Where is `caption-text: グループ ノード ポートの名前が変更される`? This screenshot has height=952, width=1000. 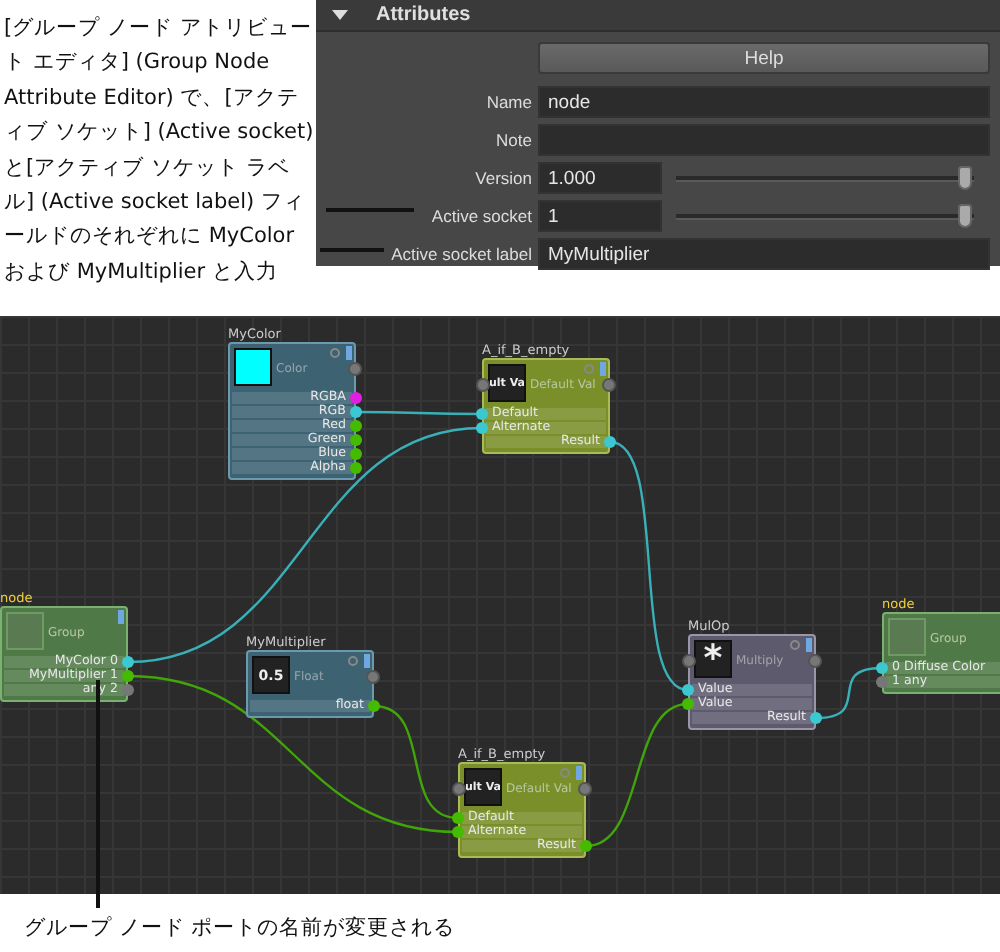
caption-text: グループ ノード ポートの名前が変更される is located at coordinates (240, 928).